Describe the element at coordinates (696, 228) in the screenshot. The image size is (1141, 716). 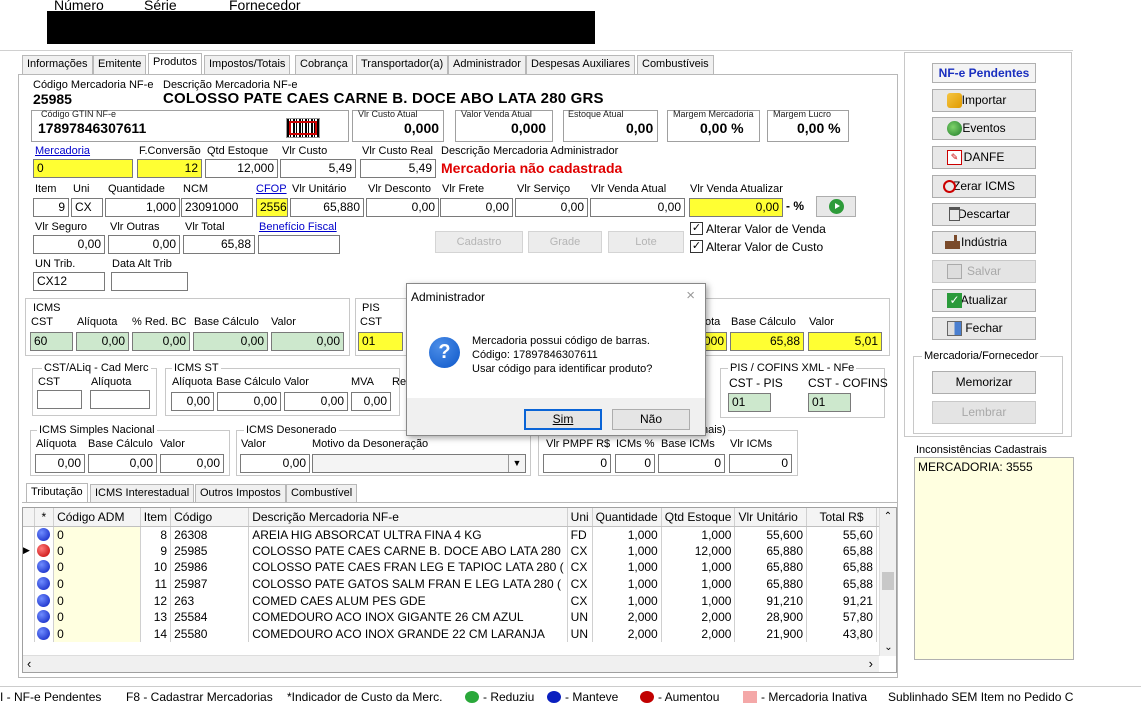
I see `alterar-venda-checkbox: ✓` at that location.